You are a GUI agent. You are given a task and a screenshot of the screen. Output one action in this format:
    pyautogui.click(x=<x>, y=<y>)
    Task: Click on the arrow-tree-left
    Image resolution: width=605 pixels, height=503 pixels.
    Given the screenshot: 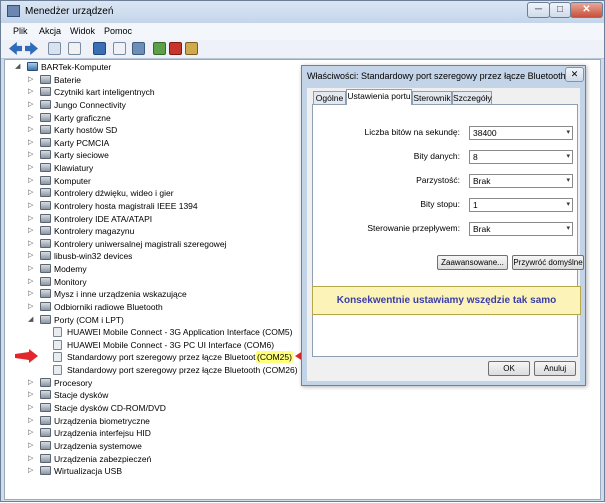 What is the action you would take?
    pyautogui.click(x=26, y=356)
    